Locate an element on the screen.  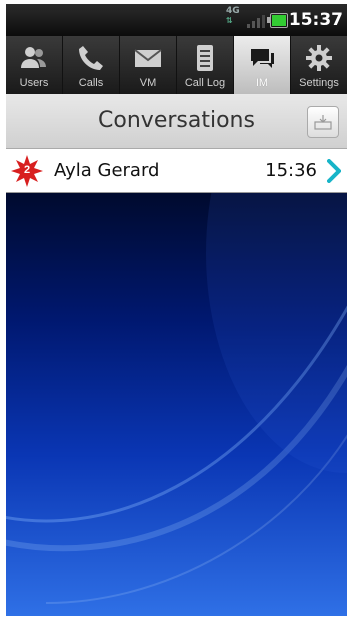
data-arrows-icon: ⇅ is located at coordinates (229, 20).